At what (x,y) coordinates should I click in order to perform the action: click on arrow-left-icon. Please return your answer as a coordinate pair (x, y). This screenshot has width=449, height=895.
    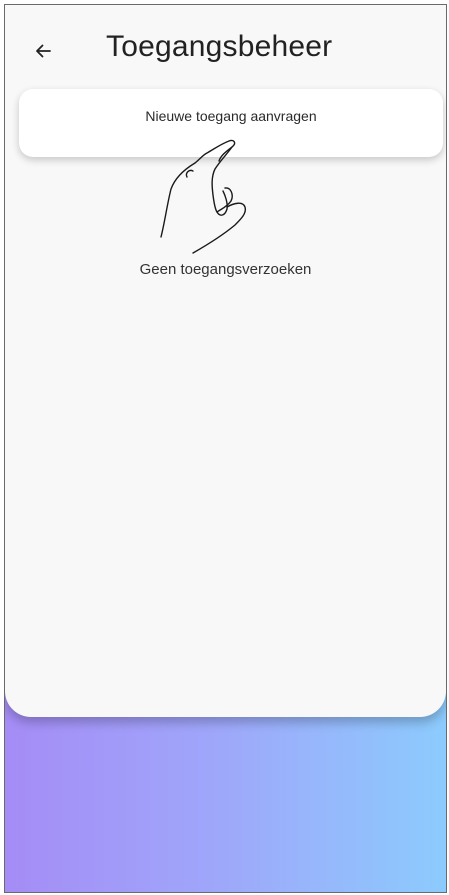
    Looking at the image, I should click on (43, 51).